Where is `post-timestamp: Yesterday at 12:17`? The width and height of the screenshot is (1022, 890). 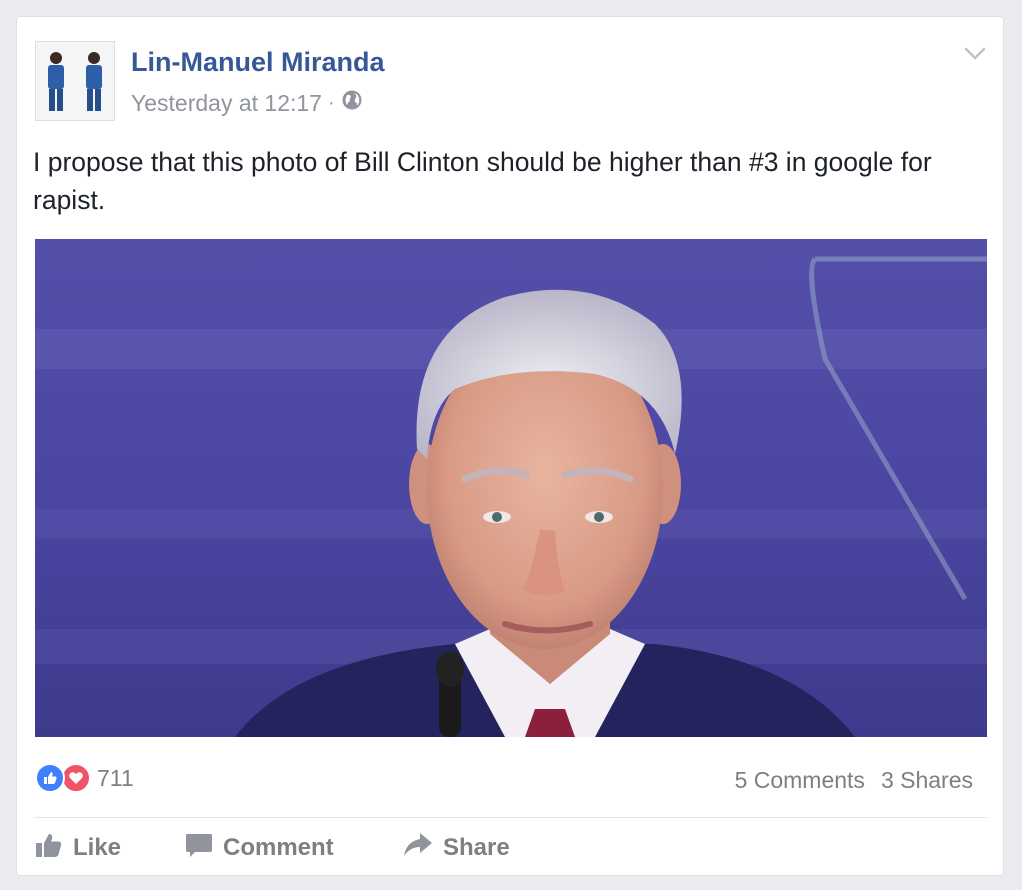
post-timestamp: Yesterday at 12:17 is located at coordinates (226, 103).